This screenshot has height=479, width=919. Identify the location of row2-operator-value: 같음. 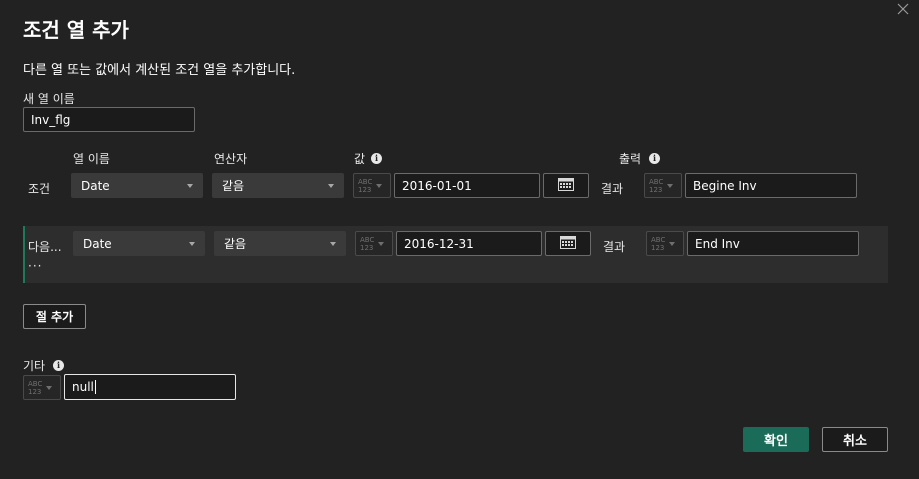
(235, 244).